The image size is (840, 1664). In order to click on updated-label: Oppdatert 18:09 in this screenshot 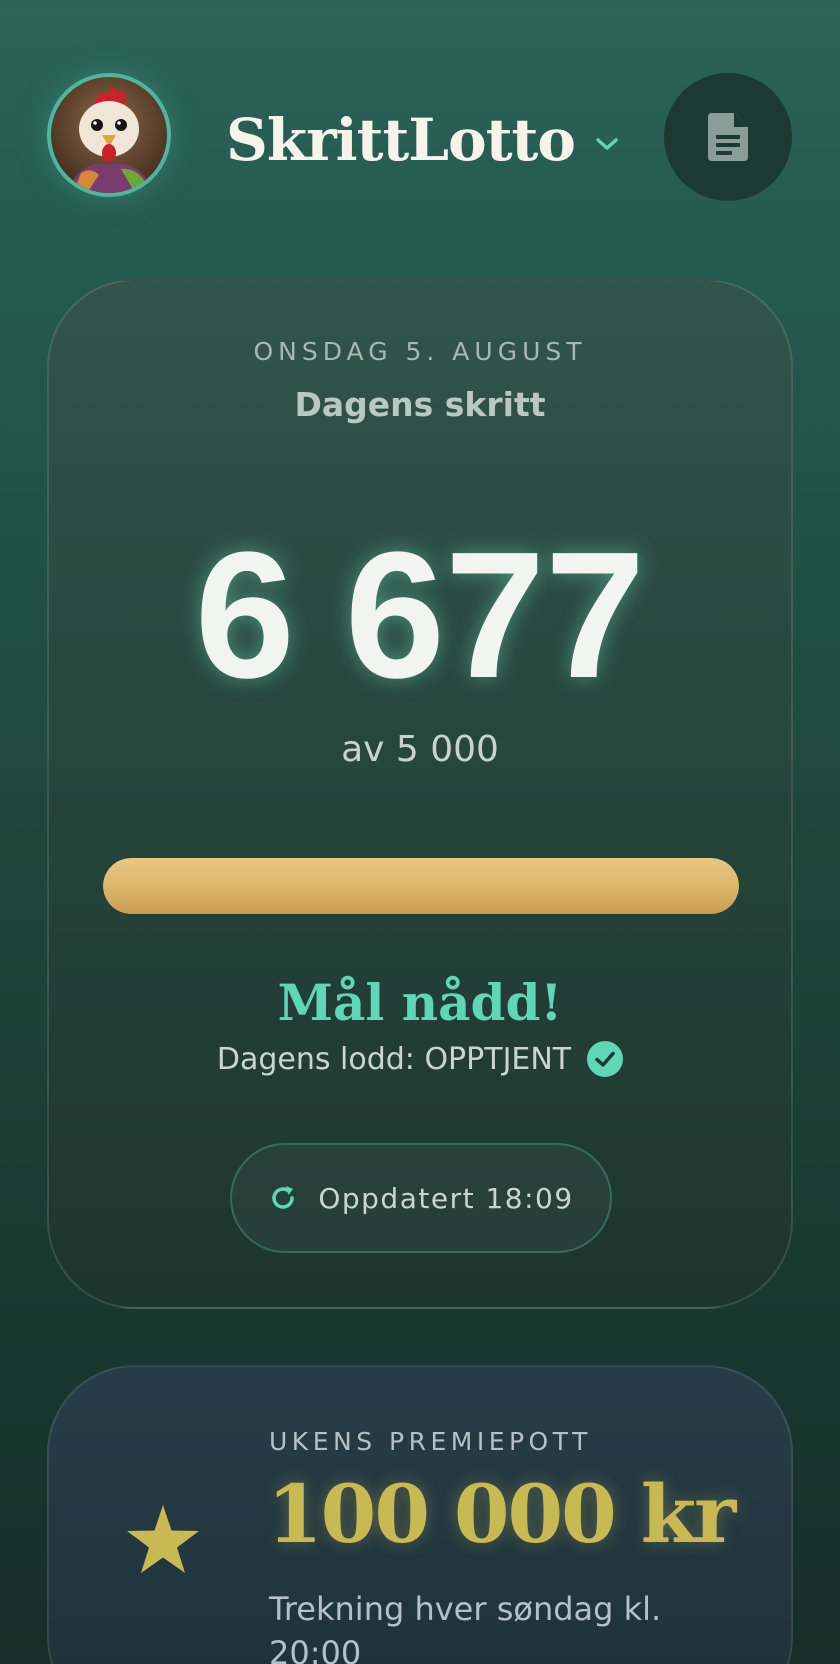, I will do `click(446, 1198)`.